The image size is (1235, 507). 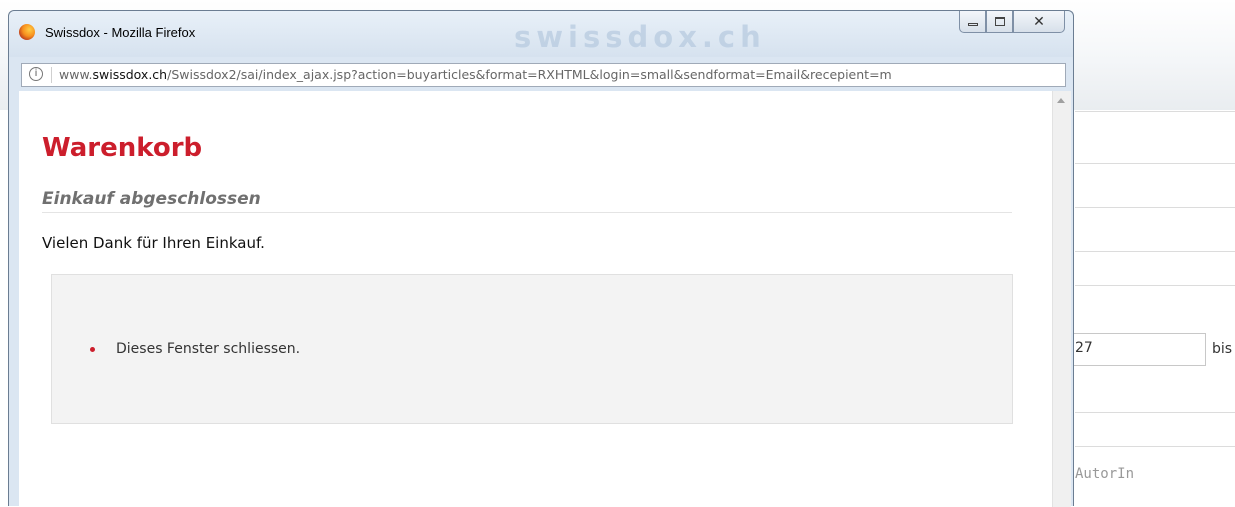 What do you see at coordinates (51, 75) in the screenshot?
I see `url-separator` at bounding box center [51, 75].